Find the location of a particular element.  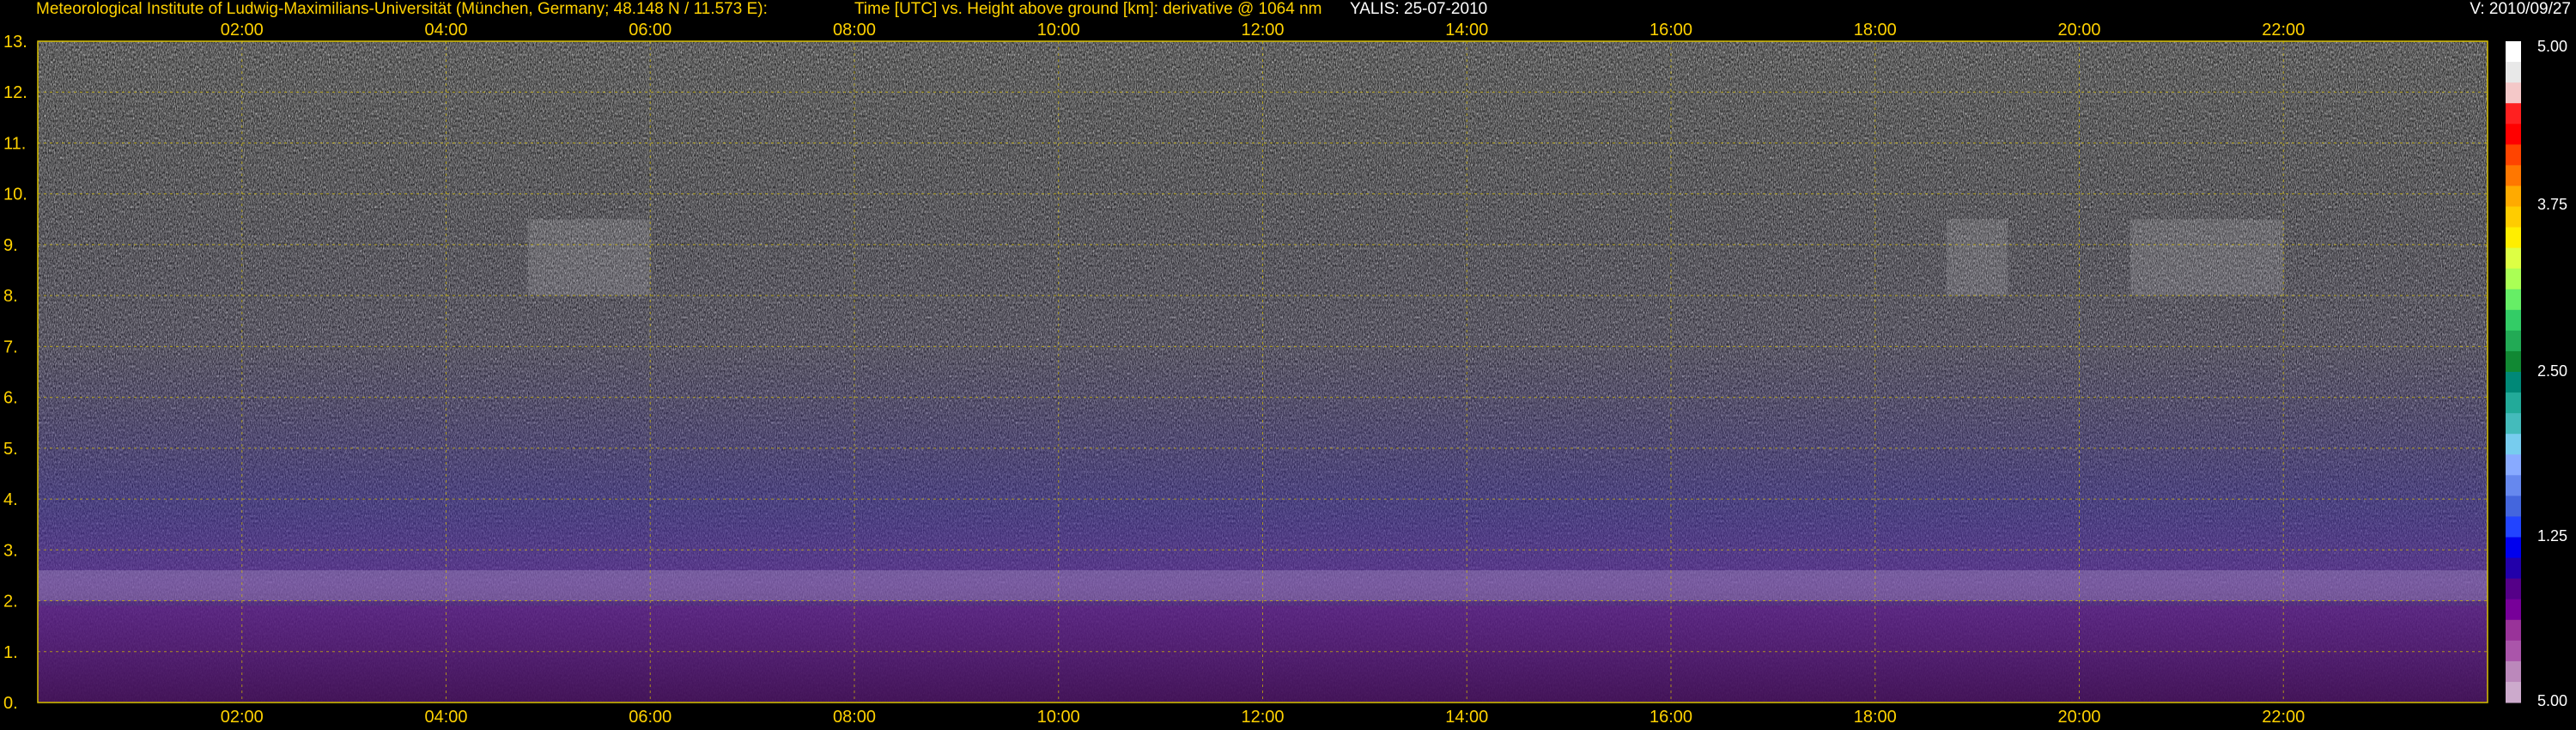

x-tick-label-top: 10:00 is located at coordinates (1058, 30).